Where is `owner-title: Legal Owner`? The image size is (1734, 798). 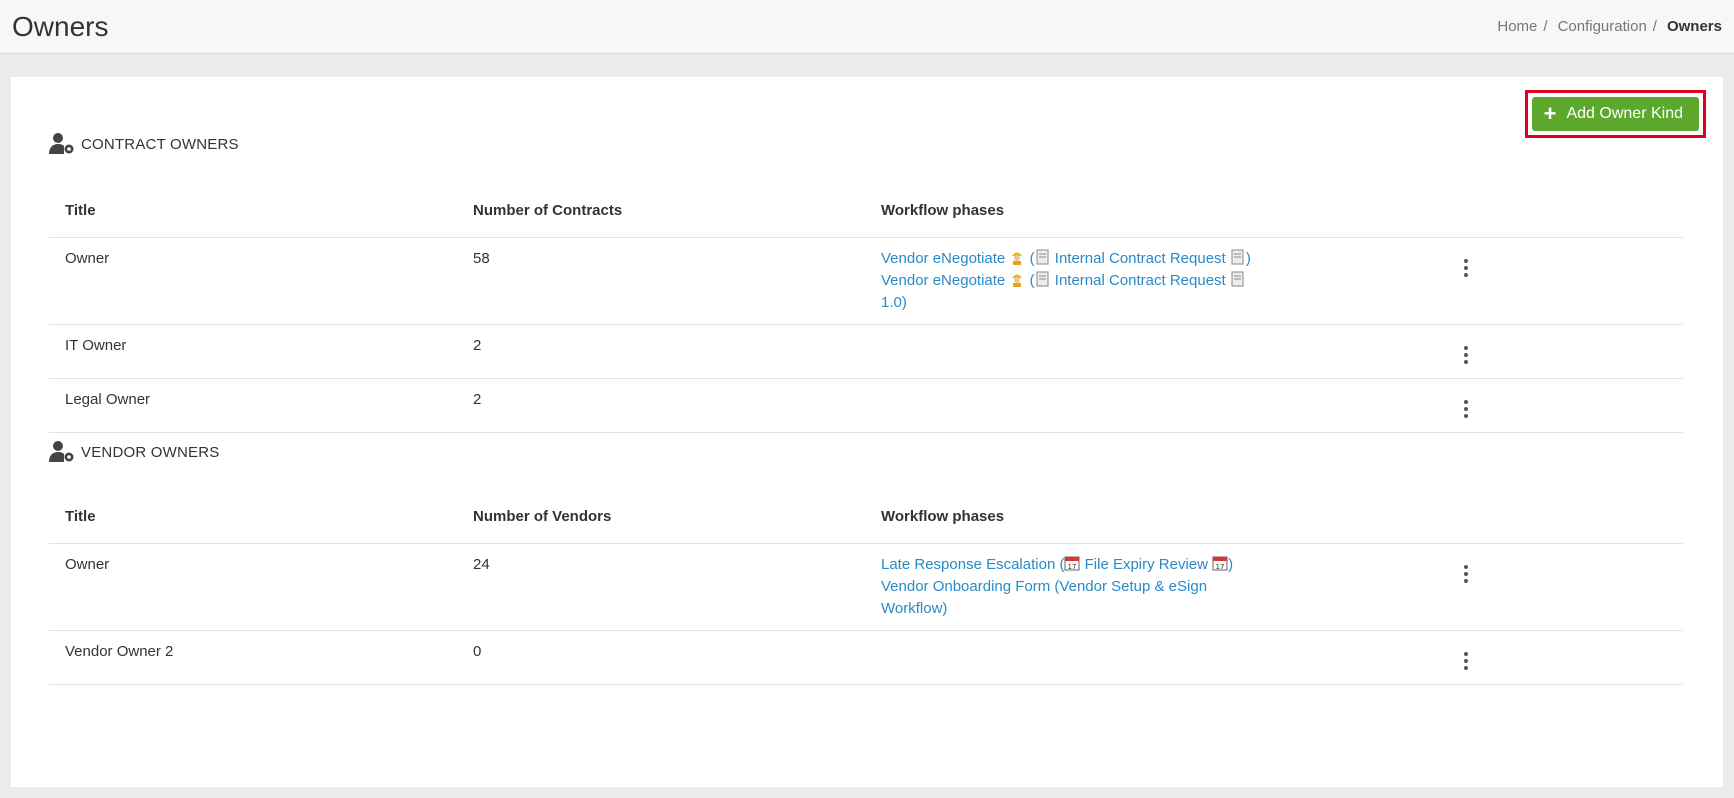 owner-title: Legal Owner is located at coordinates (253, 405).